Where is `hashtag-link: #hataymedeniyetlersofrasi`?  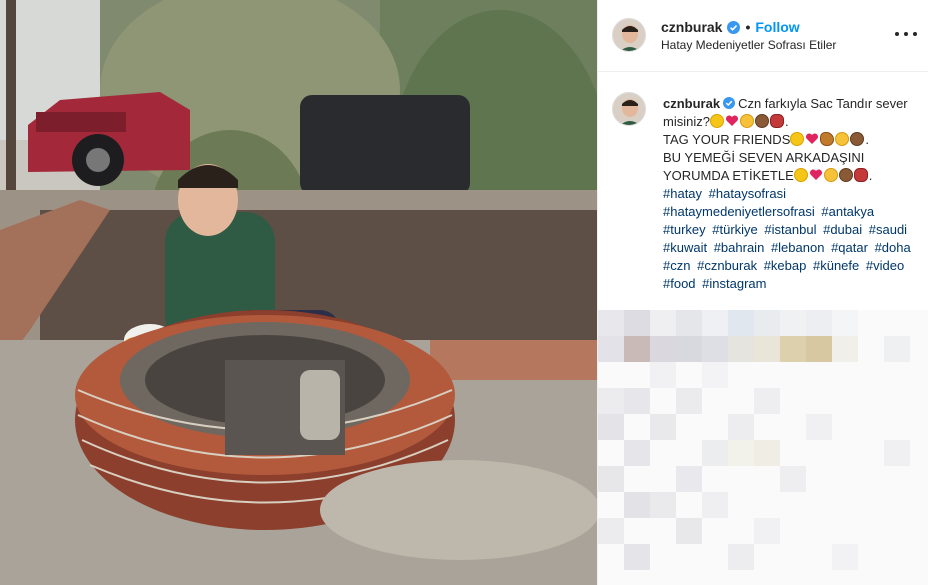 hashtag-link: #hataymedeniyetlersofrasi is located at coordinates (739, 211).